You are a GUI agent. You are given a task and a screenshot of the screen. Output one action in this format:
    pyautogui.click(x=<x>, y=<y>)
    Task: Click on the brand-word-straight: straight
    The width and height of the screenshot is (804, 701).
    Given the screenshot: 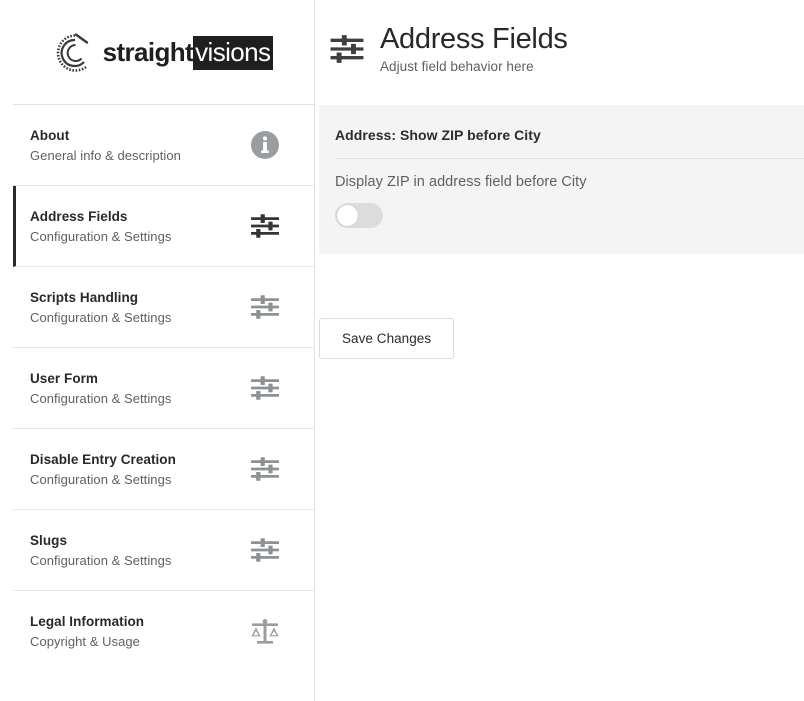 What is the action you would take?
    pyautogui.click(x=148, y=51)
    